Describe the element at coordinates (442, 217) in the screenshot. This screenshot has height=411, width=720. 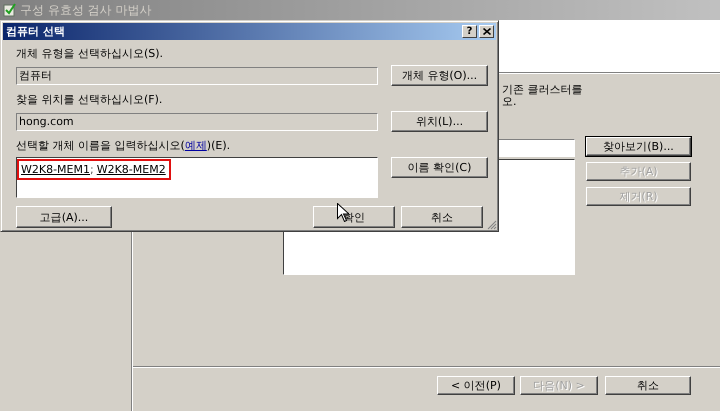
I see `dialog-button: 취소` at that location.